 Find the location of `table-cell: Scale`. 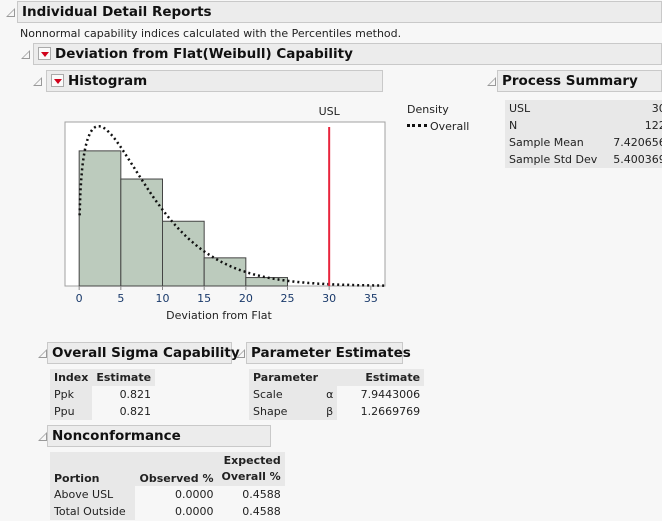

table-cell: Scale is located at coordinates (286, 394).